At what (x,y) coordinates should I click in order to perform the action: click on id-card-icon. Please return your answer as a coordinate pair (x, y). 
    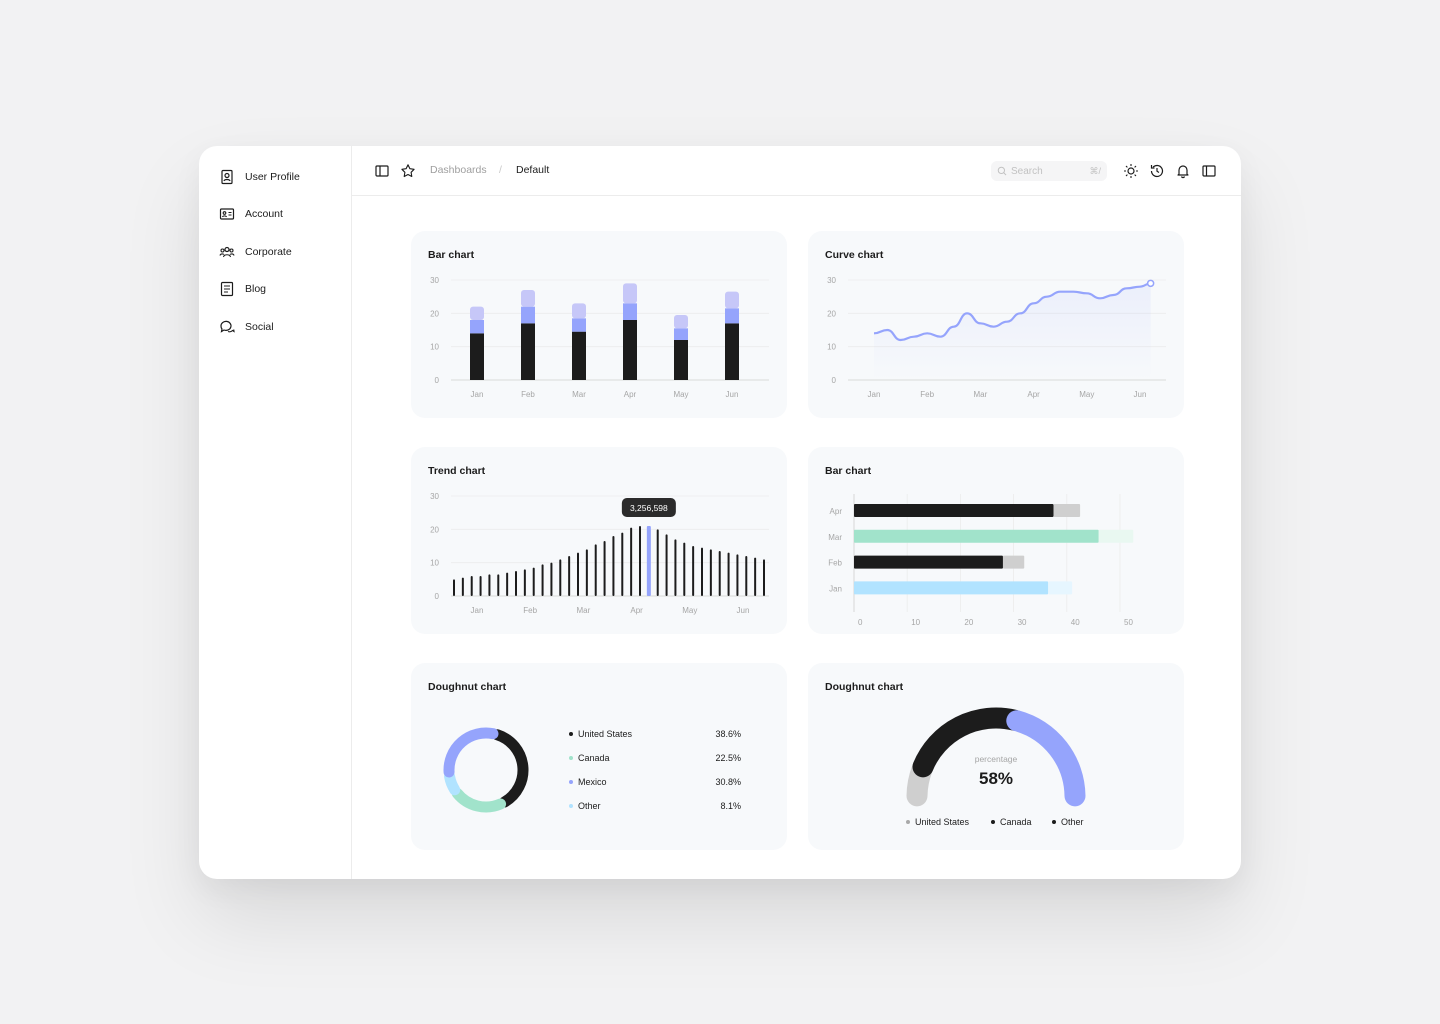
    Looking at the image, I should click on (227, 214).